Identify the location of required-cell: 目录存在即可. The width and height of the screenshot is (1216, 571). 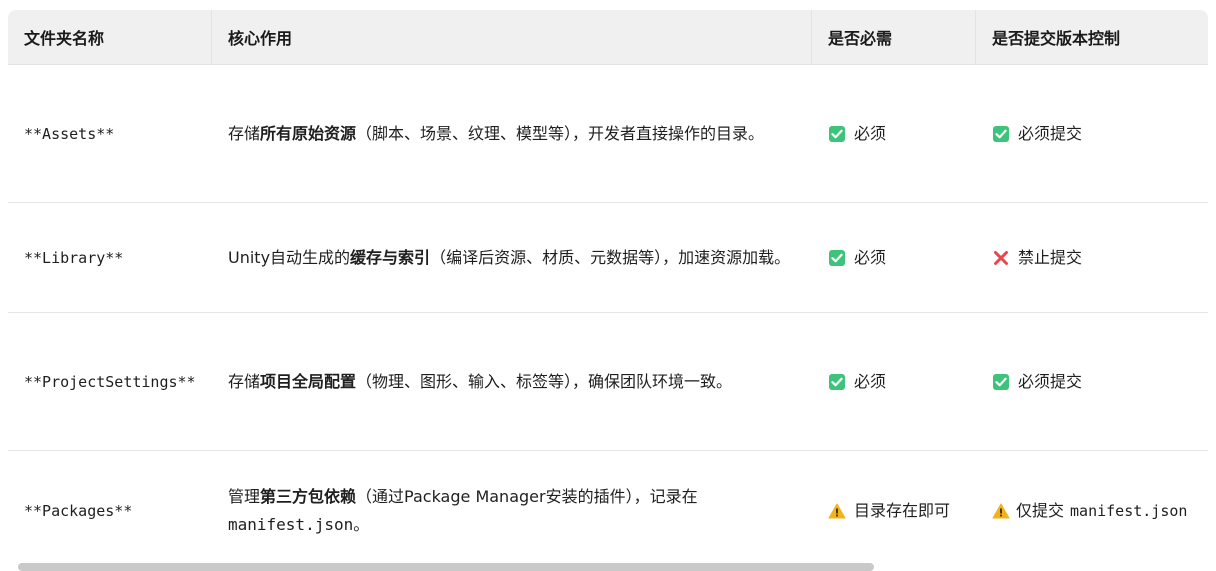
(894, 511).